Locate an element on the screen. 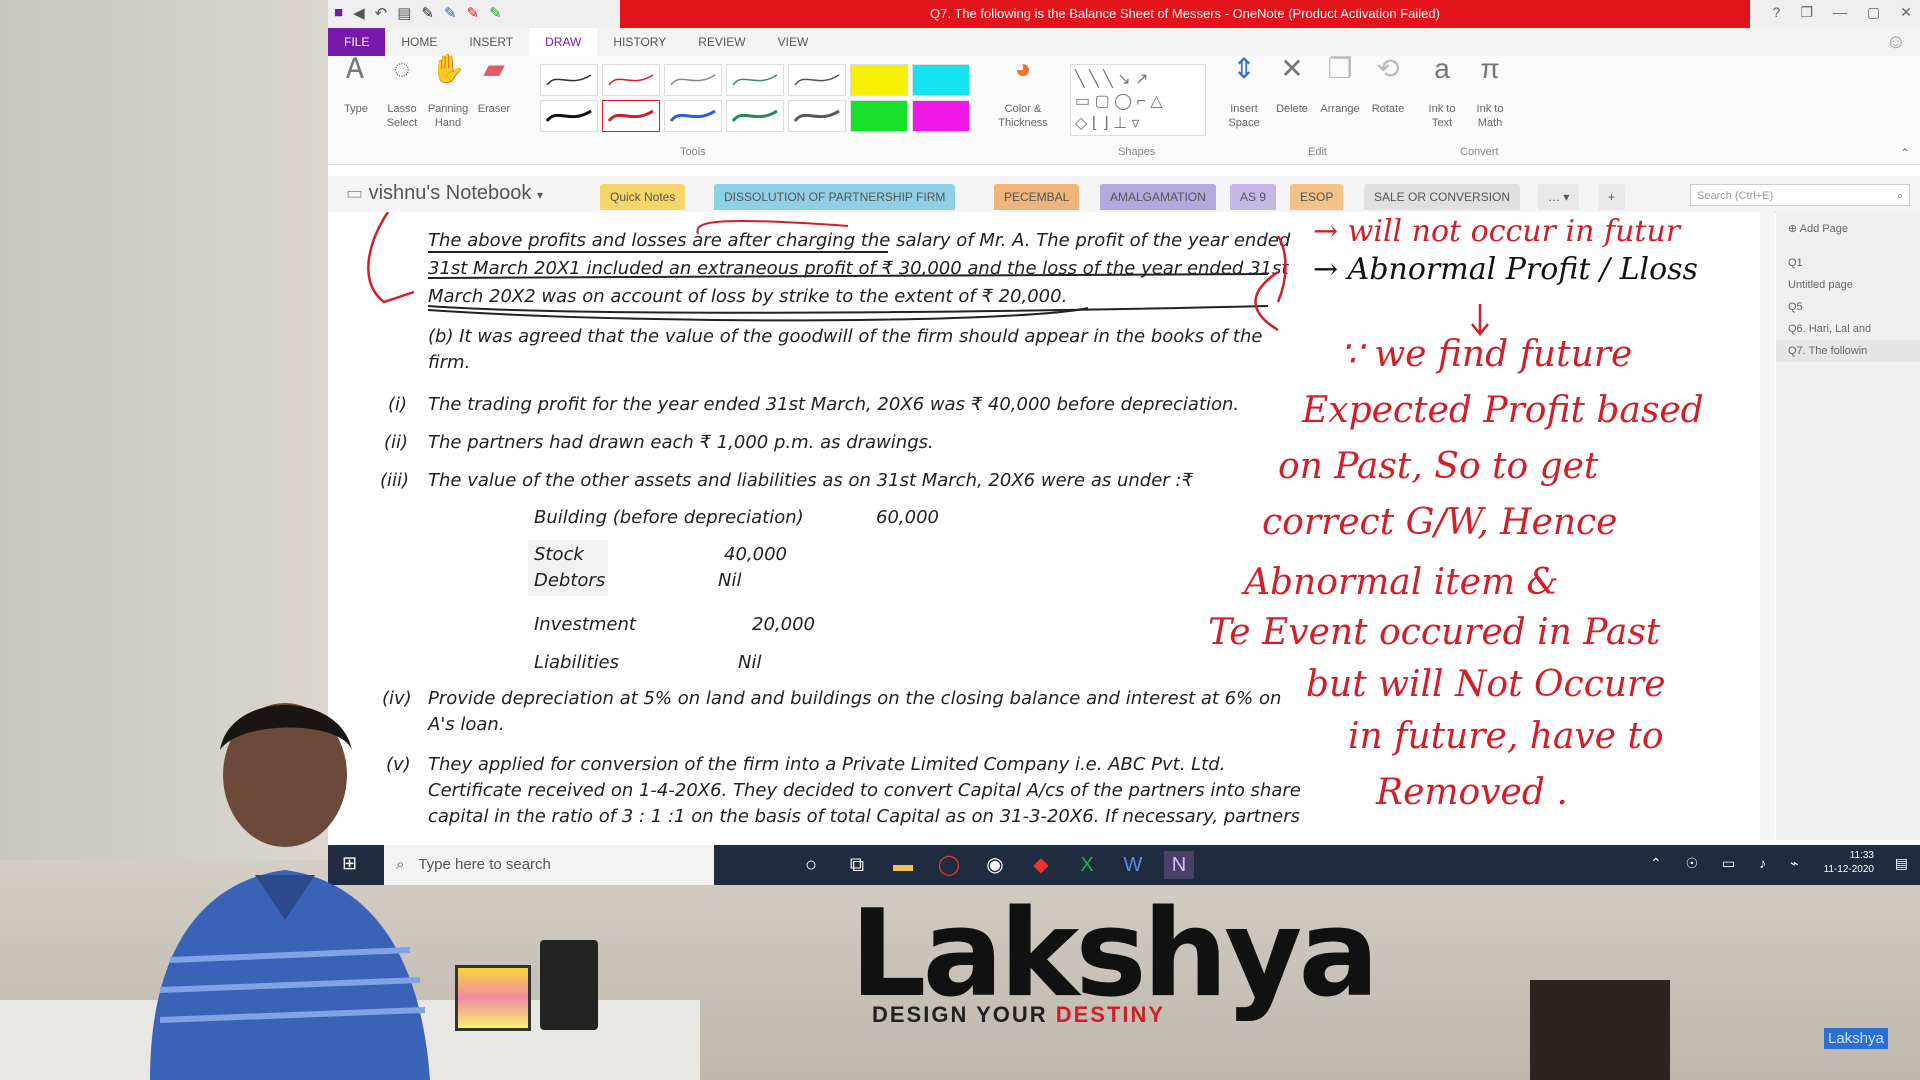  excel-icon: X is located at coordinates (1087, 865).